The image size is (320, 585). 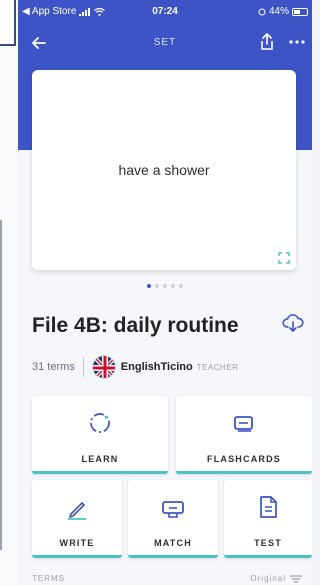 What do you see at coordinates (157, 367) in the screenshot?
I see `creator-name: EnglishTicino` at bounding box center [157, 367].